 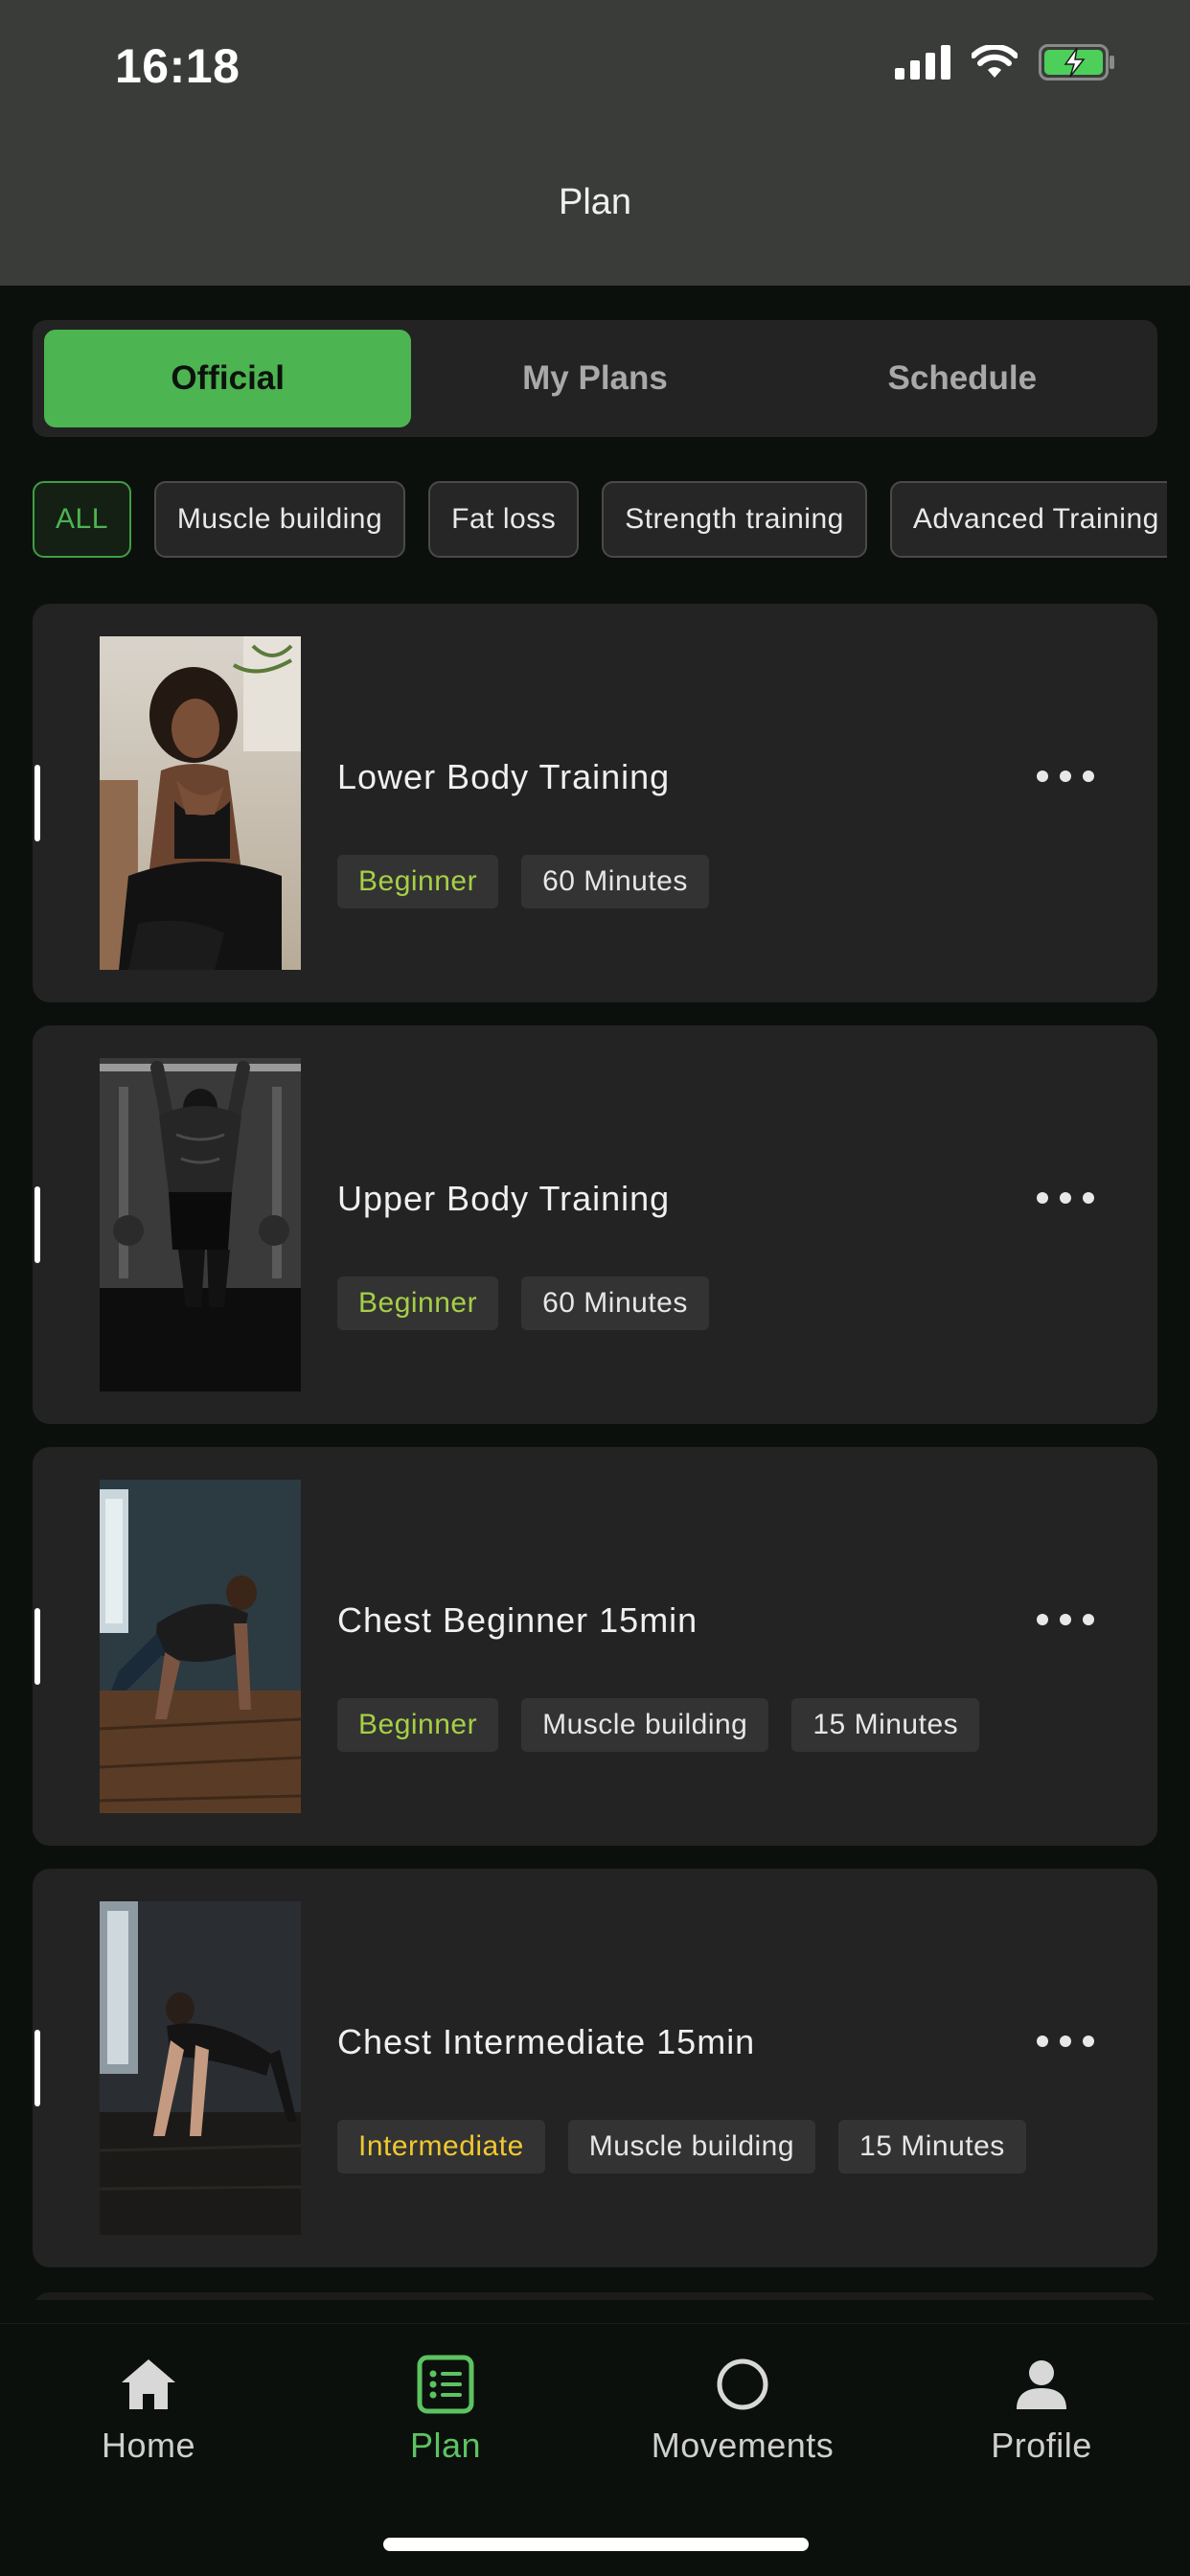 I want to click on tab-profile: Profile, so click(x=1041, y=2409).